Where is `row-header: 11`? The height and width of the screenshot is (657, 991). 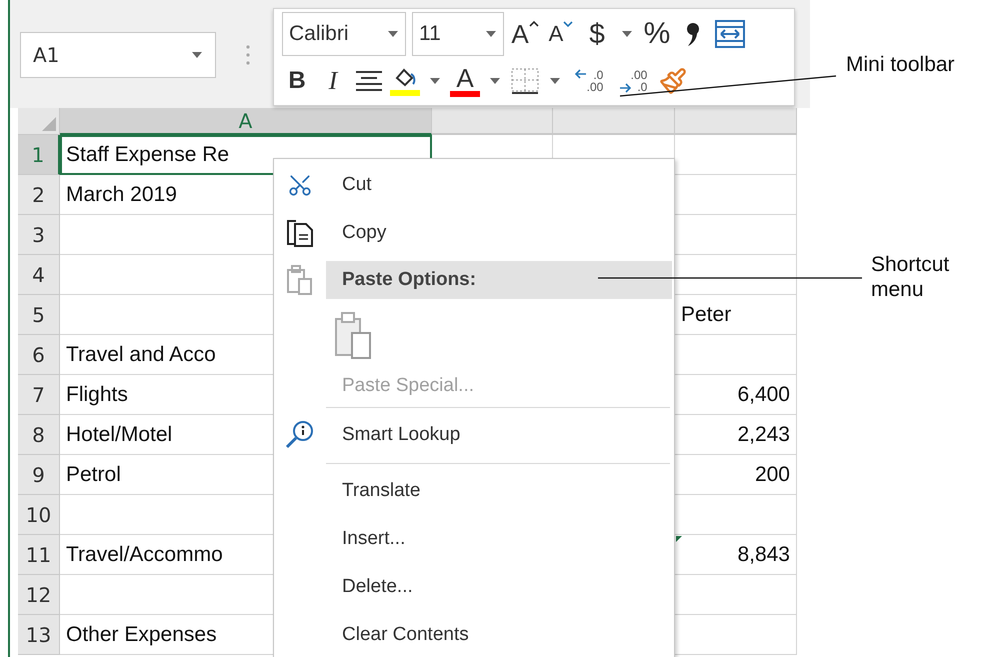
row-header: 11 is located at coordinates (39, 555).